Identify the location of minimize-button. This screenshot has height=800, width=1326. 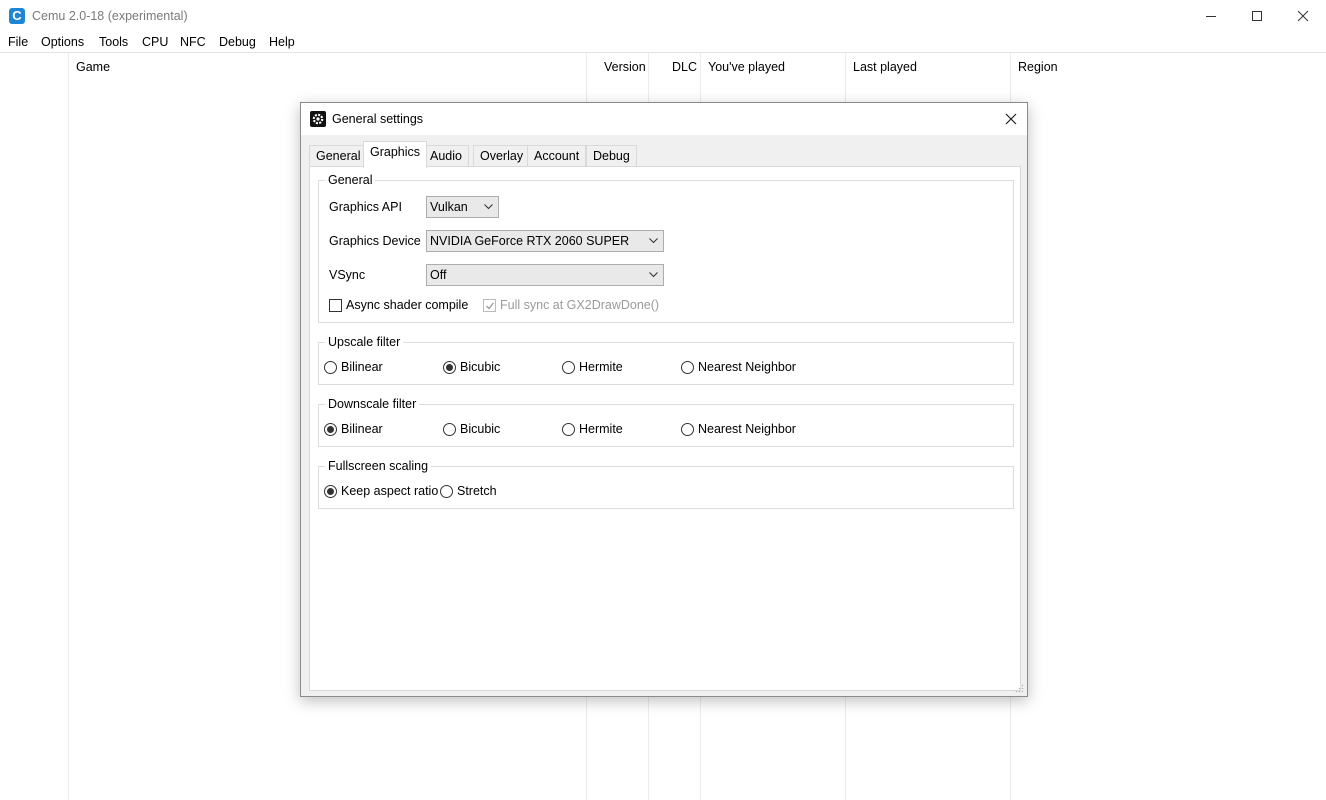
(1211, 16).